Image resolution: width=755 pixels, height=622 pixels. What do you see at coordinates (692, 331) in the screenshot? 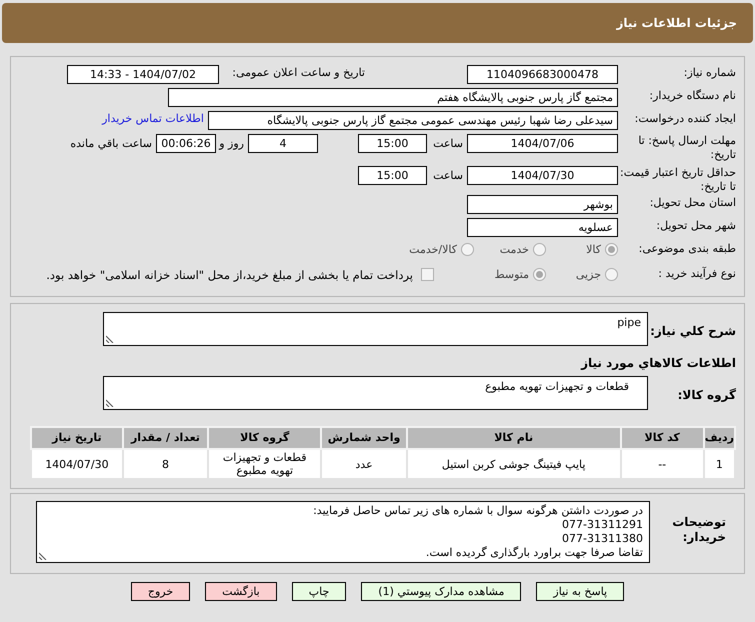
I see `field-label: شرح کلي نياز:` at bounding box center [692, 331].